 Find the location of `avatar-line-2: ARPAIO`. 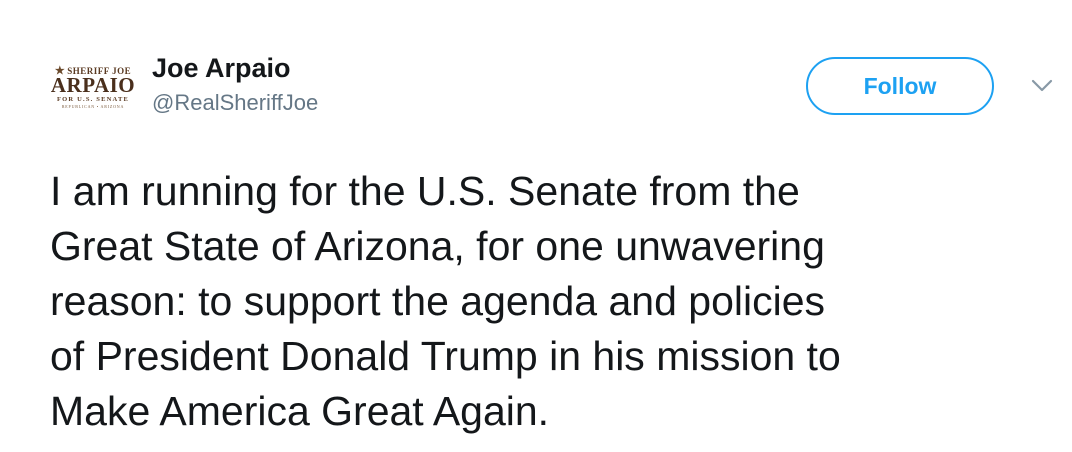

avatar-line-2: ARPAIO is located at coordinates (93, 85).